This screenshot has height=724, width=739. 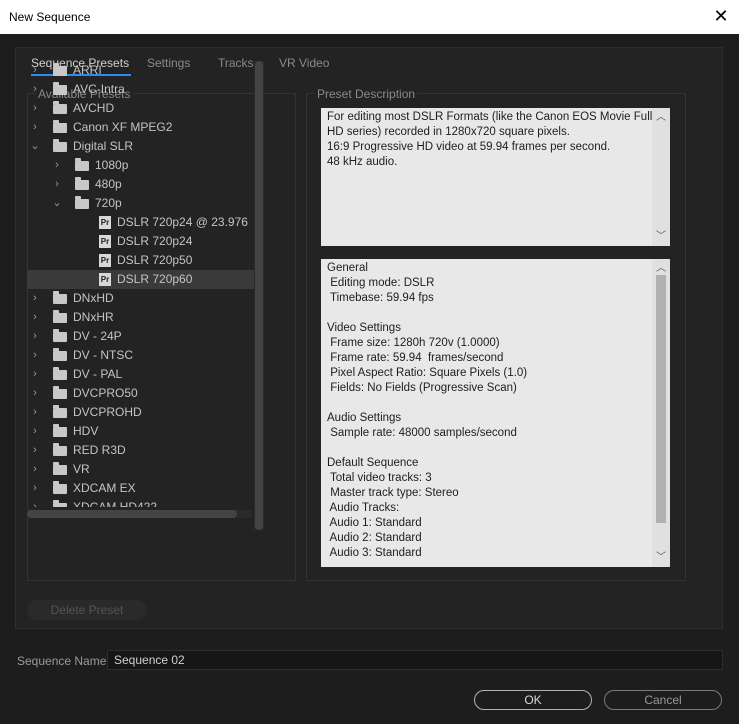 I want to click on tree-folder-item: › 1080p, so click(x=141, y=165).